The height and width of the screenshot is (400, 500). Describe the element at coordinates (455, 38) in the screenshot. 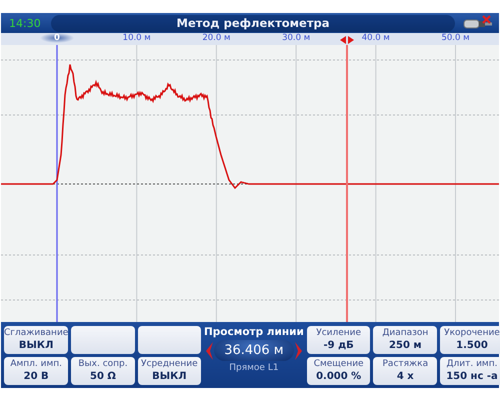

I see `scale-label: 50.0 м` at that location.